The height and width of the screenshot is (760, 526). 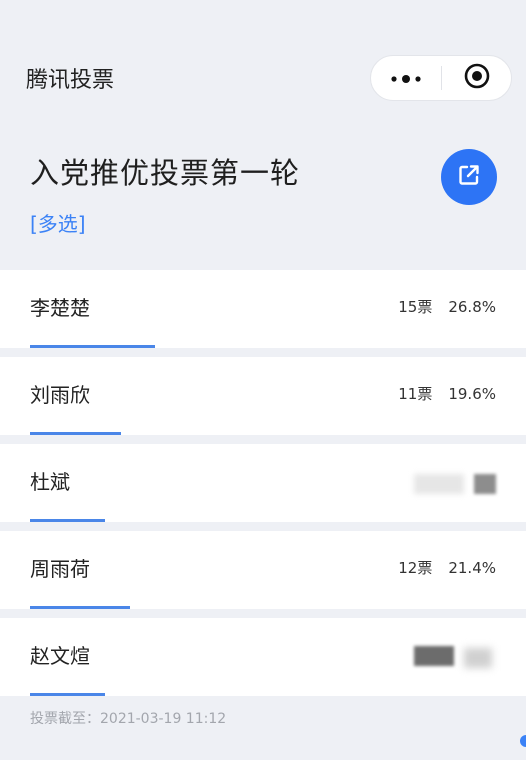 I want to click on vote-stats: 11票 19.6%, so click(x=447, y=393).